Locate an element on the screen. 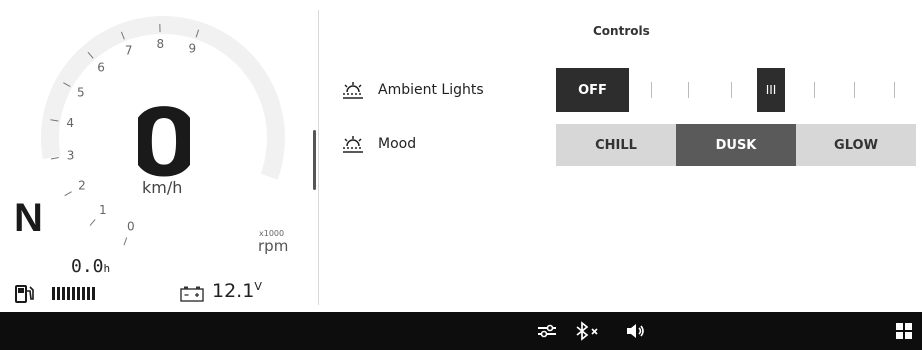 This screenshot has height=350, width=922. settings-sliders-icon is located at coordinates (547, 331).